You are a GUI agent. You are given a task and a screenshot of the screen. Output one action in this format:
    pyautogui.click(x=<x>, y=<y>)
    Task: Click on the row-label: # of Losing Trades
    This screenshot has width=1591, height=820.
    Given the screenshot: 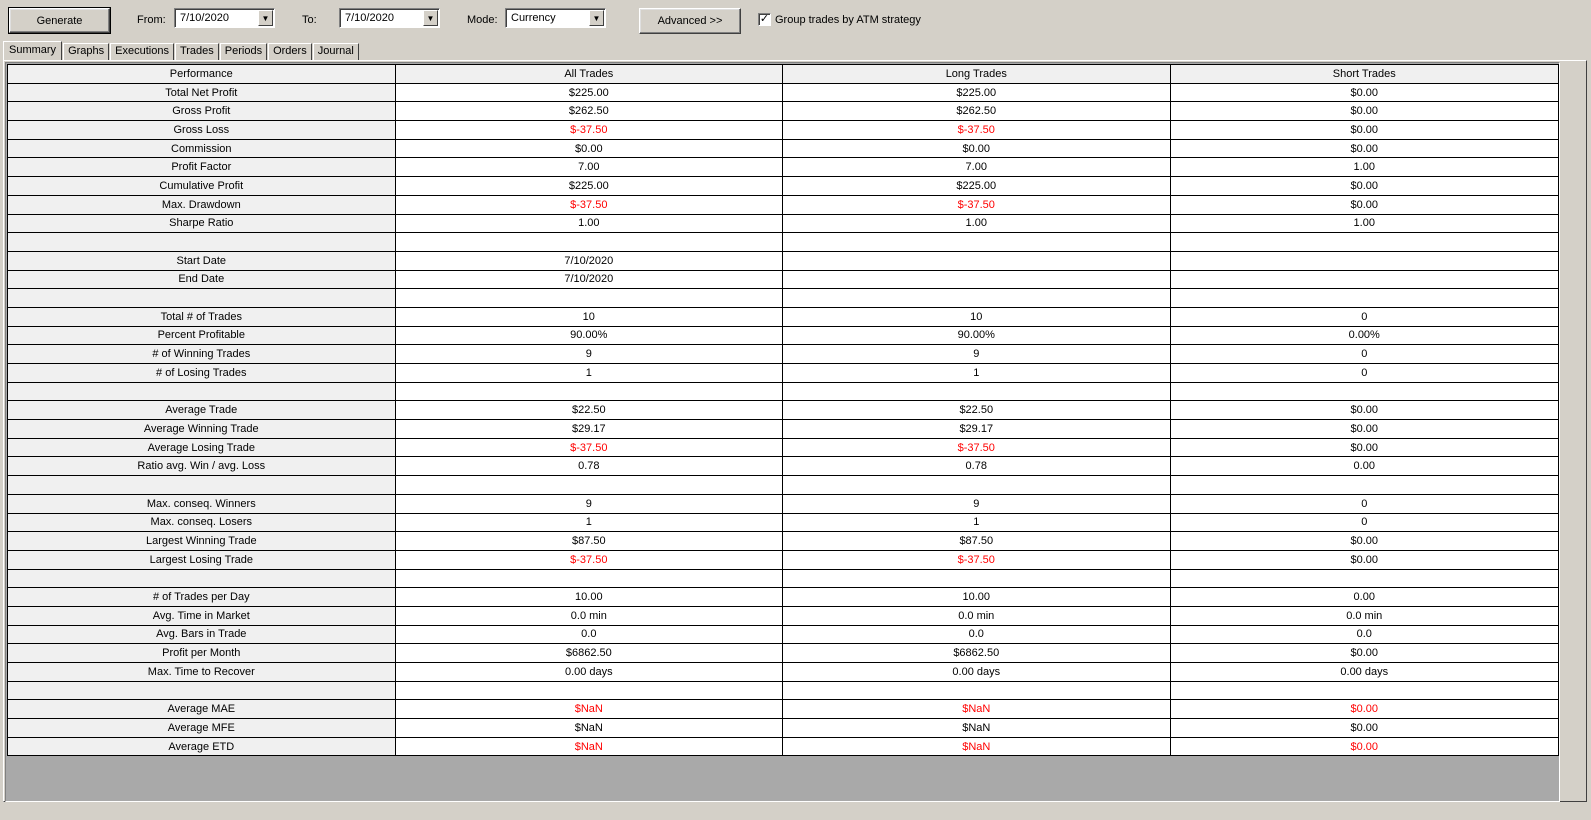 What is the action you would take?
    pyautogui.click(x=201, y=373)
    